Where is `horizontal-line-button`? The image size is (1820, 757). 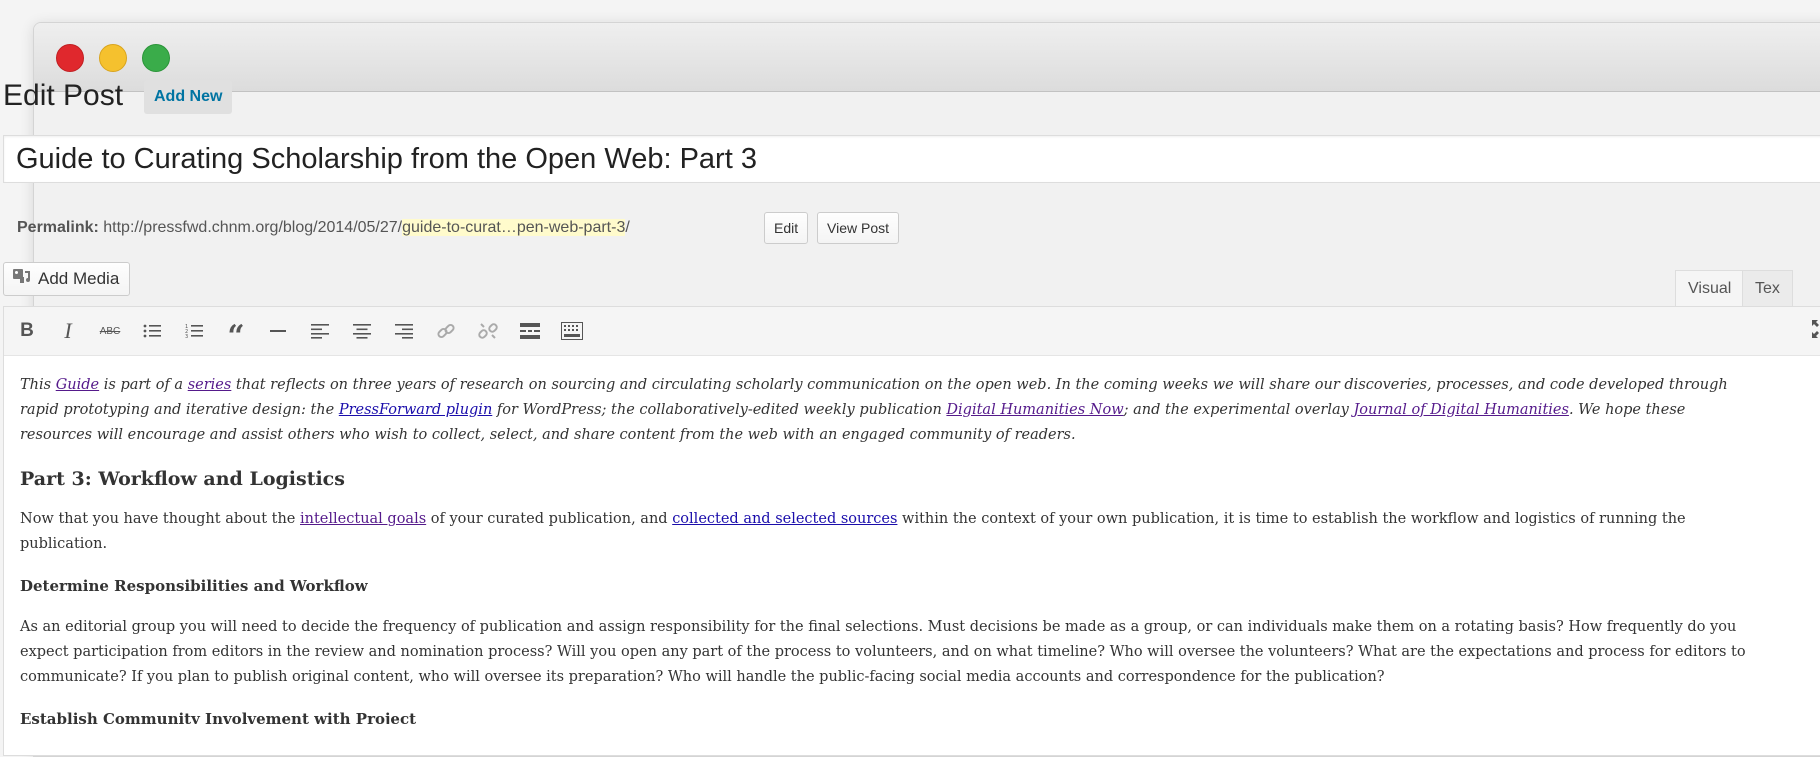
horizontal-line-button is located at coordinates (278, 331).